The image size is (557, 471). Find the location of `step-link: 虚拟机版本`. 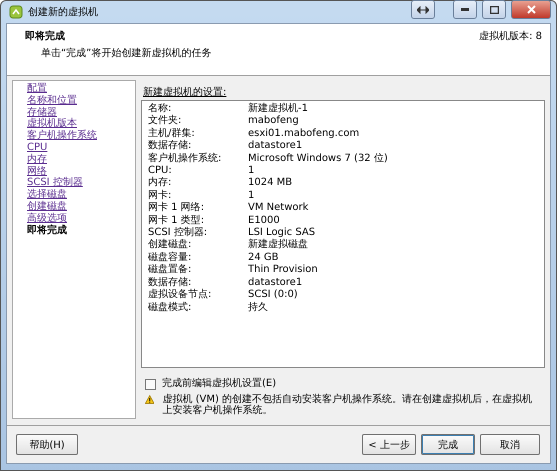

step-link: 虚拟机版本 is located at coordinates (52, 124).